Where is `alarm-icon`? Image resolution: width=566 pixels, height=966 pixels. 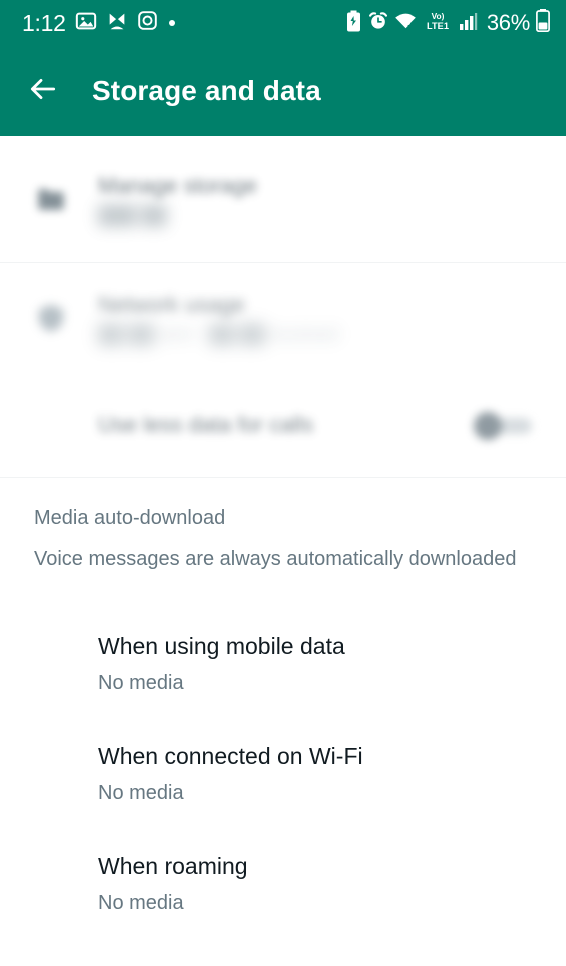
alarm-icon is located at coordinates (378, 23).